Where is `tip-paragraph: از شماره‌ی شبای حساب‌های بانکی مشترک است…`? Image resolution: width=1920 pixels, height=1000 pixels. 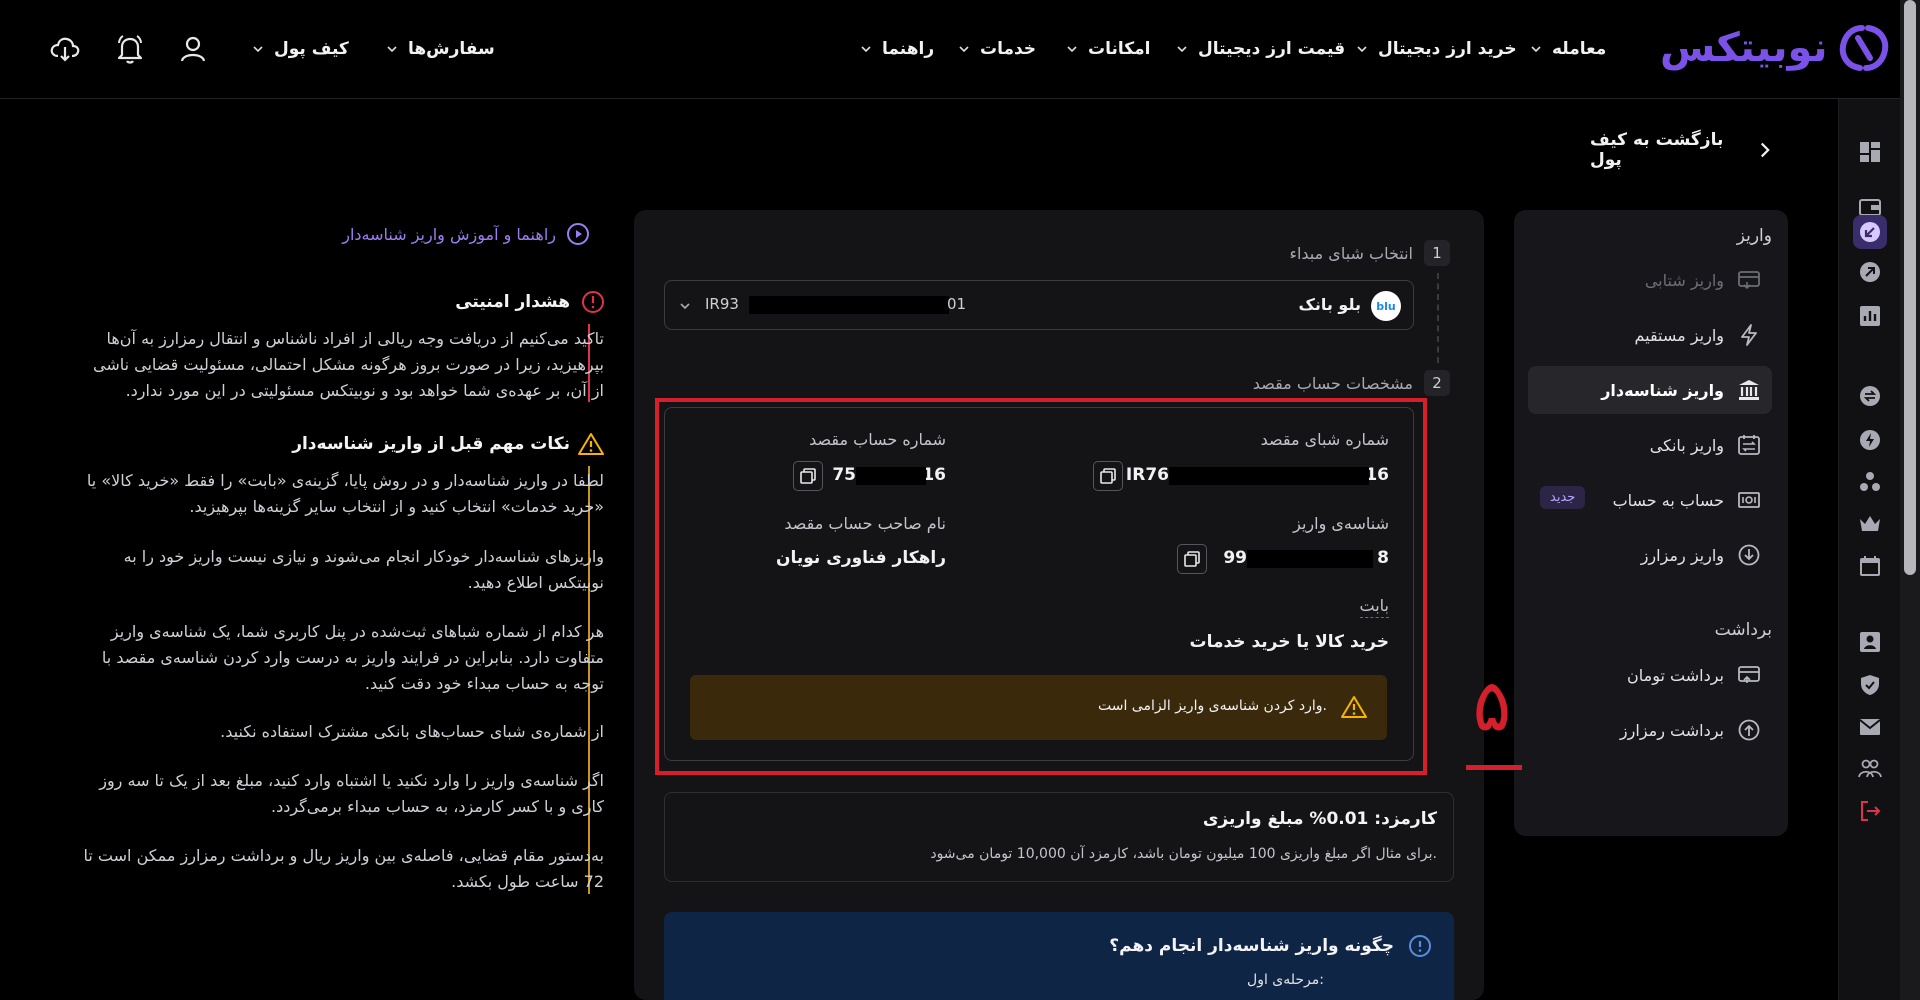
tip-paragraph: از شماره‌ی شبای حساب‌های بانکی مشترک است… is located at coordinates (412, 731).